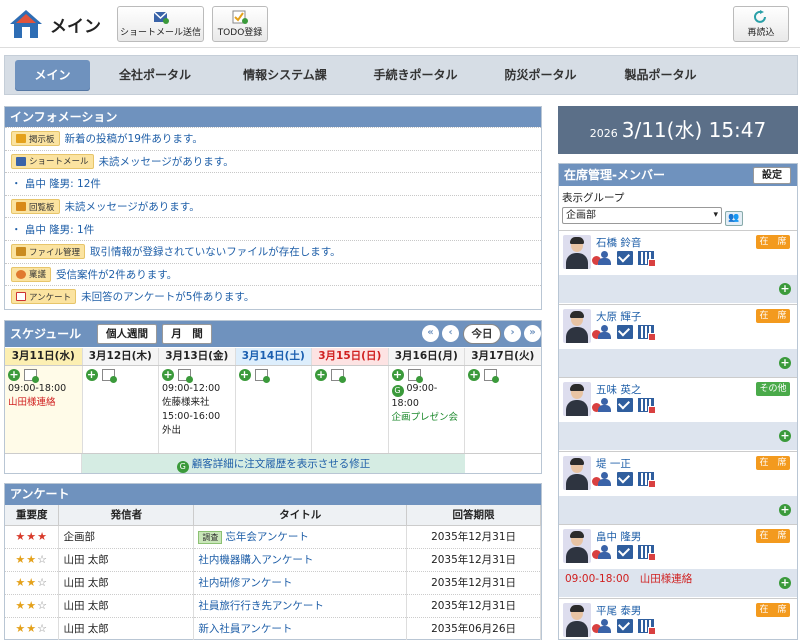 The image size is (800, 640). What do you see at coordinates (502, 356) in the screenshot?
I see `day-header: 3月17日(火)` at bounding box center [502, 356].